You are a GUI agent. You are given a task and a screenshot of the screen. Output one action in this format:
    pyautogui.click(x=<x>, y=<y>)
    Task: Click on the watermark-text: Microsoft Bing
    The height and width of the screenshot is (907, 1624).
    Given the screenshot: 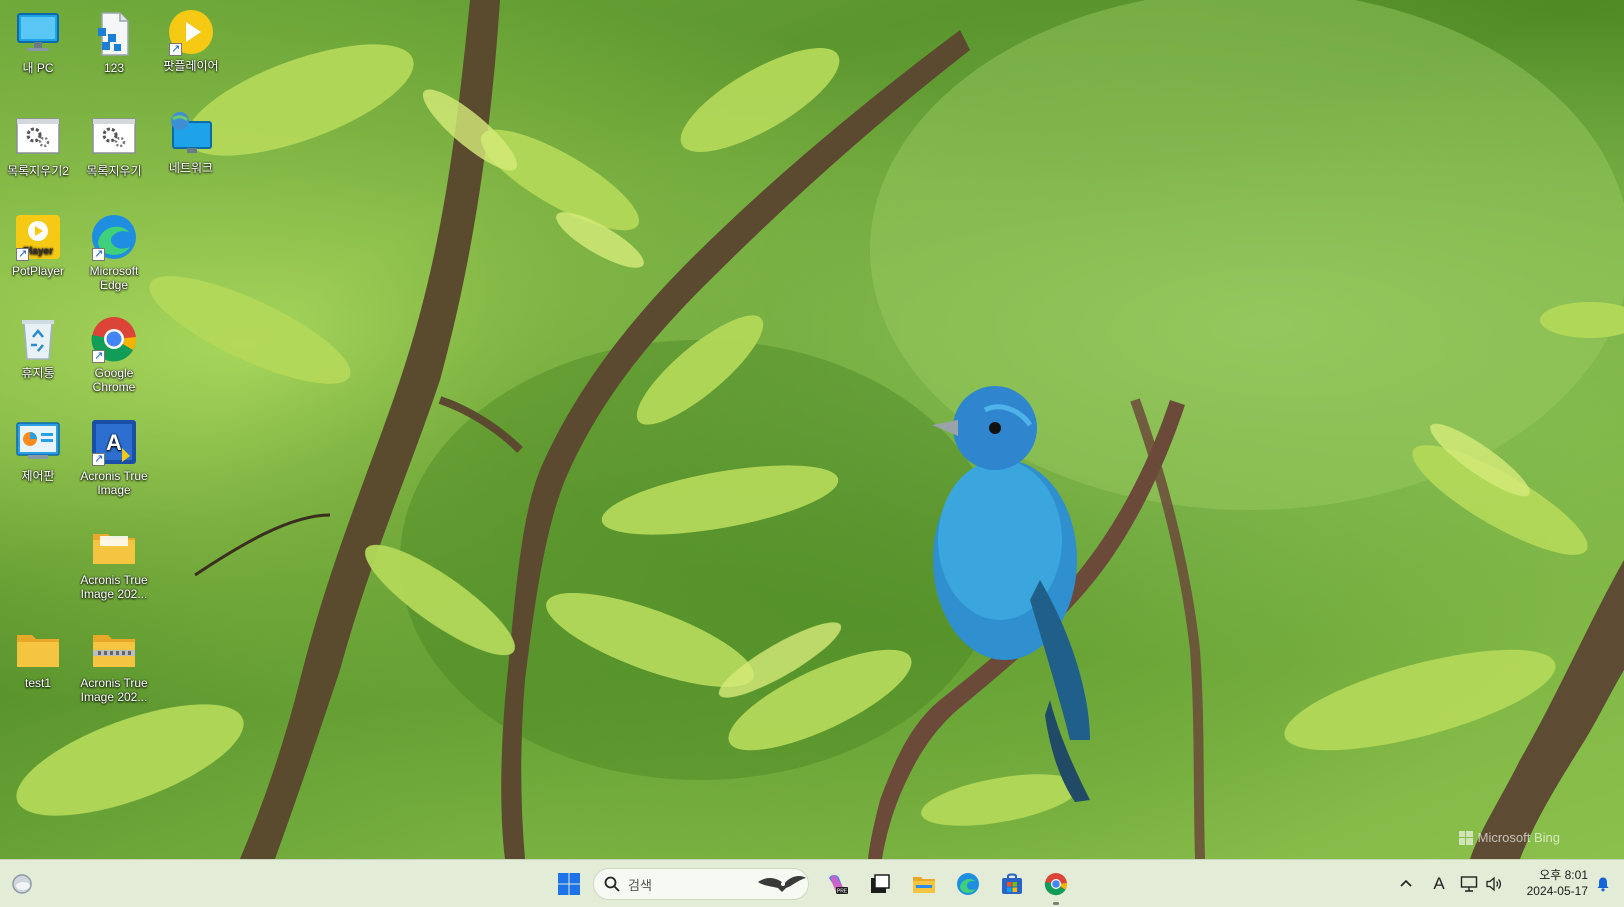 What is the action you would take?
    pyautogui.click(x=1518, y=837)
    